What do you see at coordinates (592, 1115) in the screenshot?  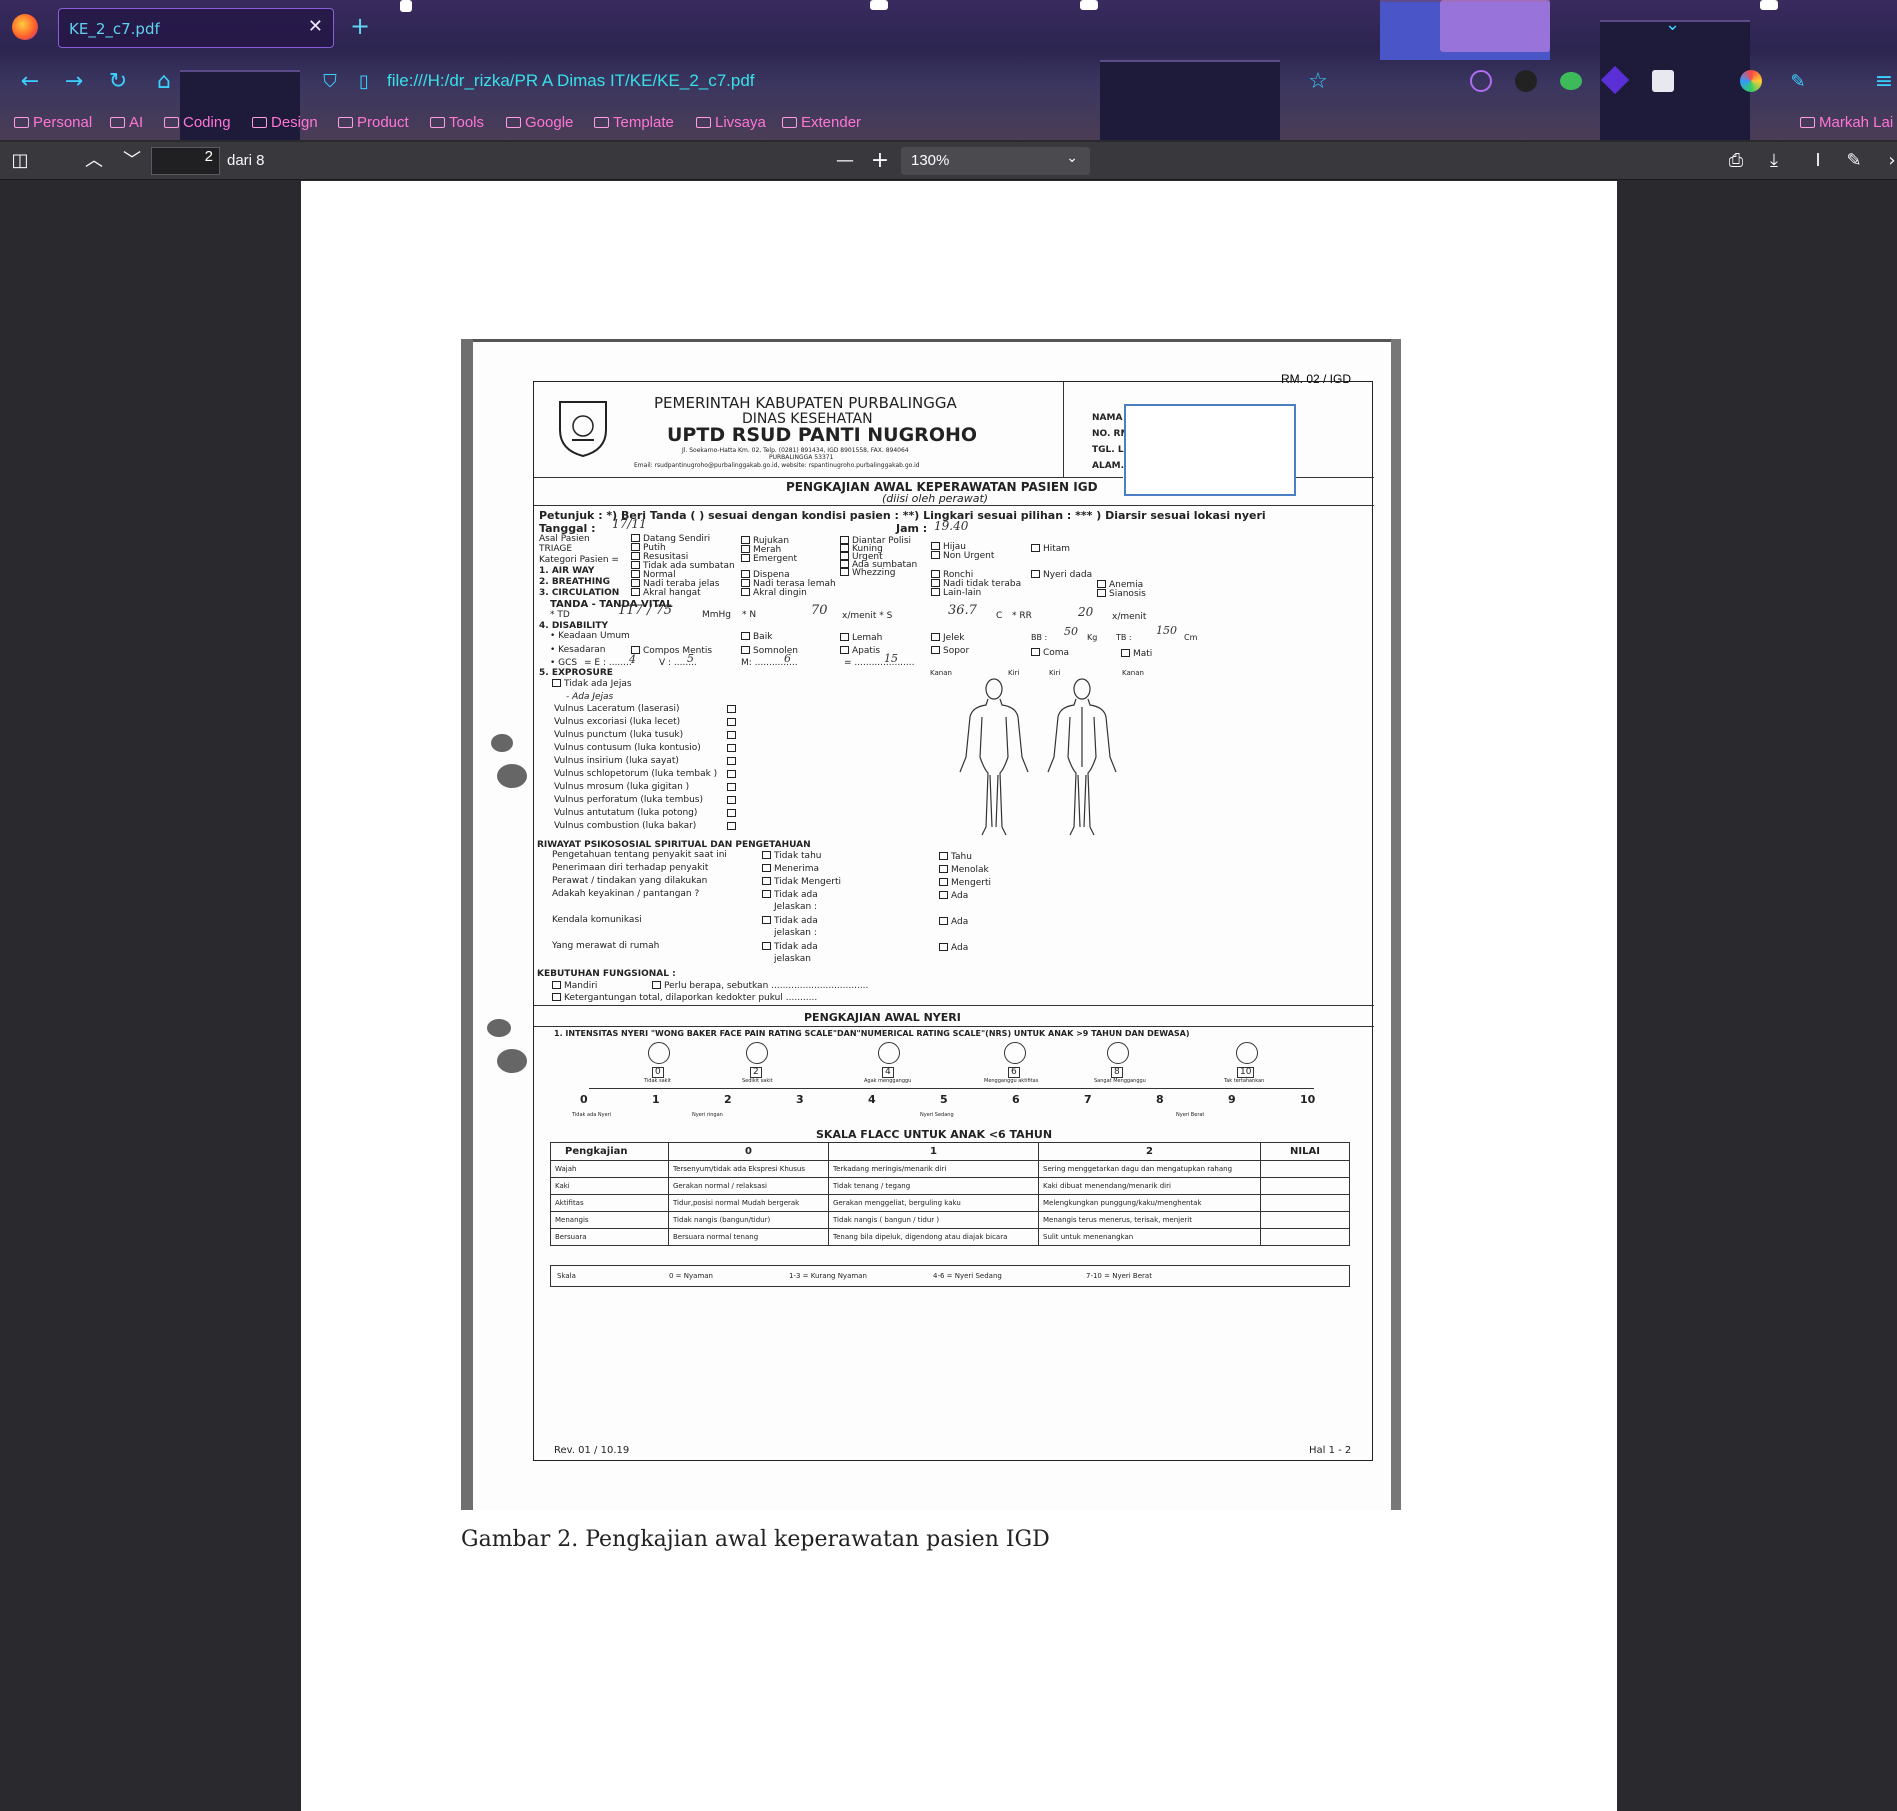 I see `nrs-label: Tidak ada Nyeri` at bounding box center [592, 1115].